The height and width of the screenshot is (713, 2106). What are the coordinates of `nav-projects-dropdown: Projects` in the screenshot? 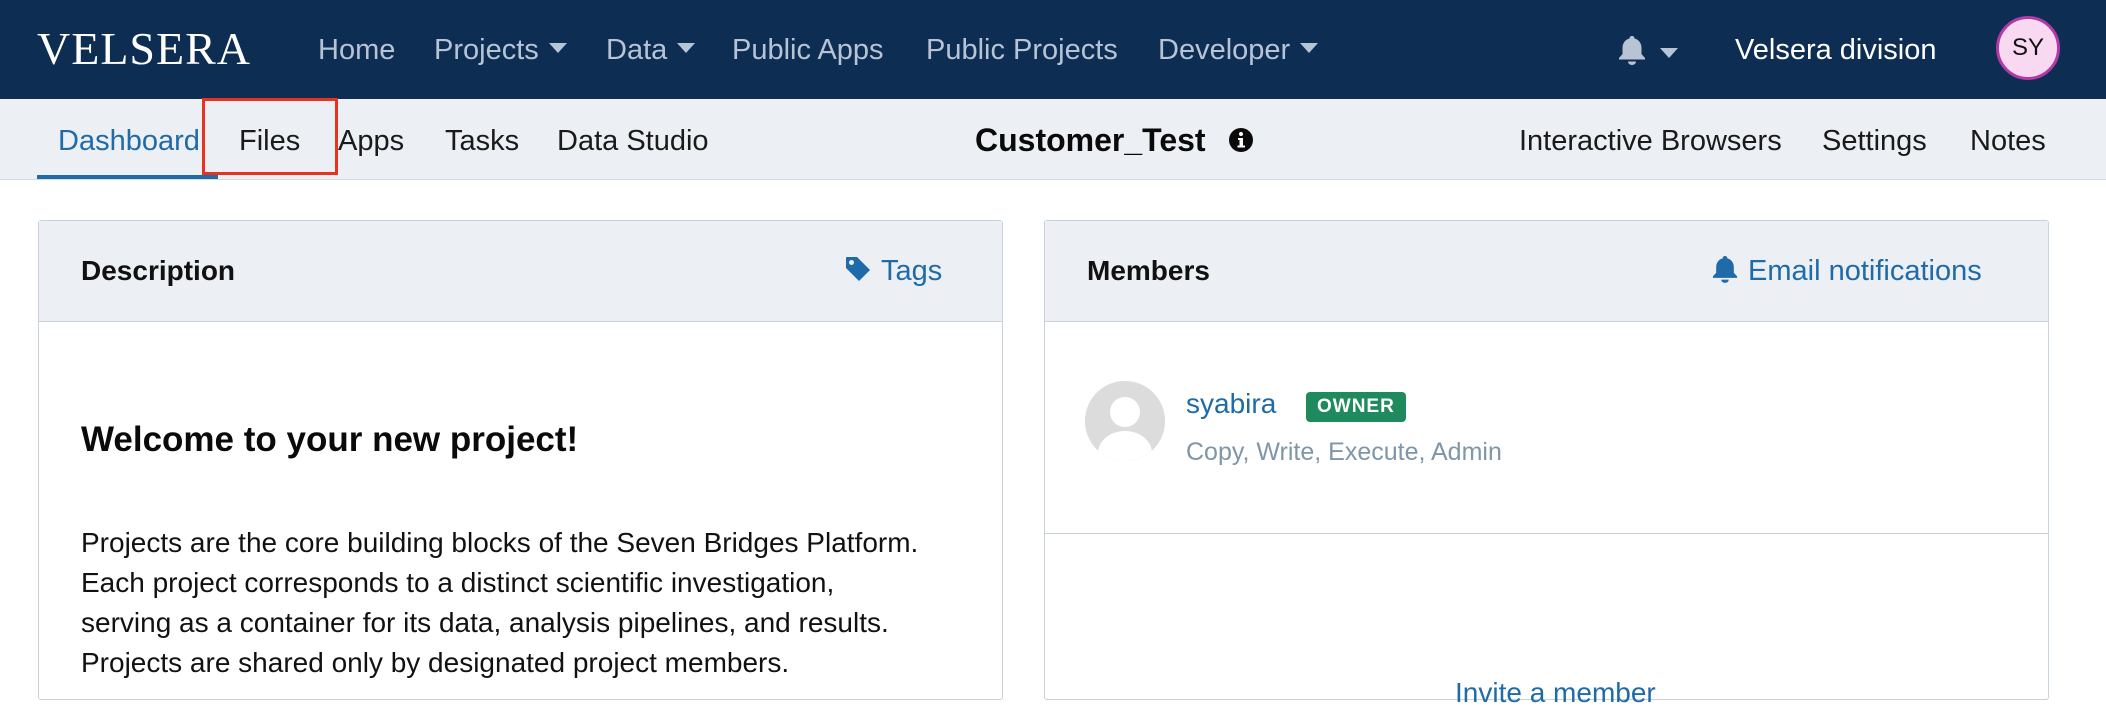 It's located at (500, 50).